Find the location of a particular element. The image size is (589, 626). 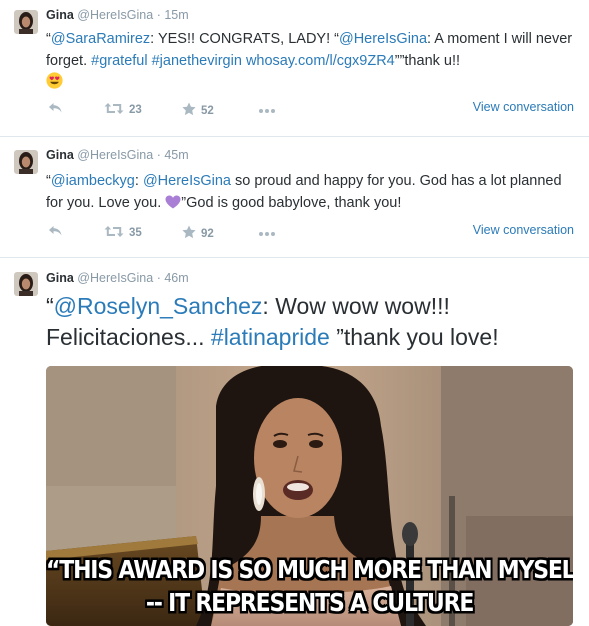

hashtag-link: #janethevirgin is located at coordinates (197, 61).